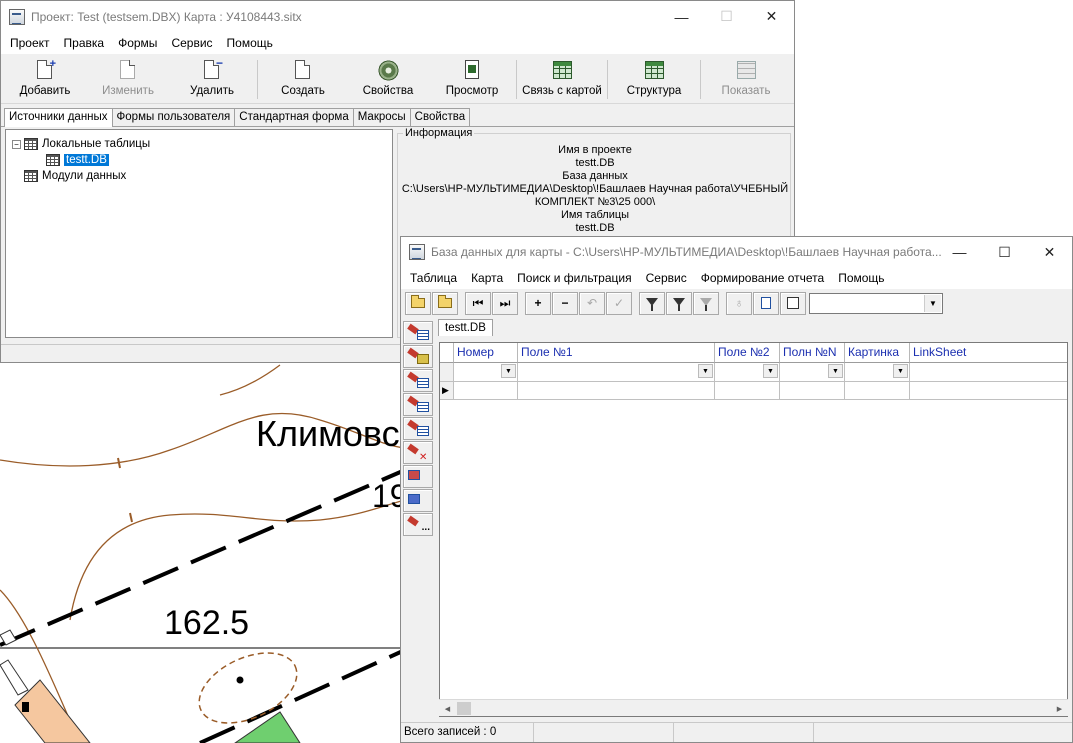  I want to click on side-tool-remove, so click(418, 428).